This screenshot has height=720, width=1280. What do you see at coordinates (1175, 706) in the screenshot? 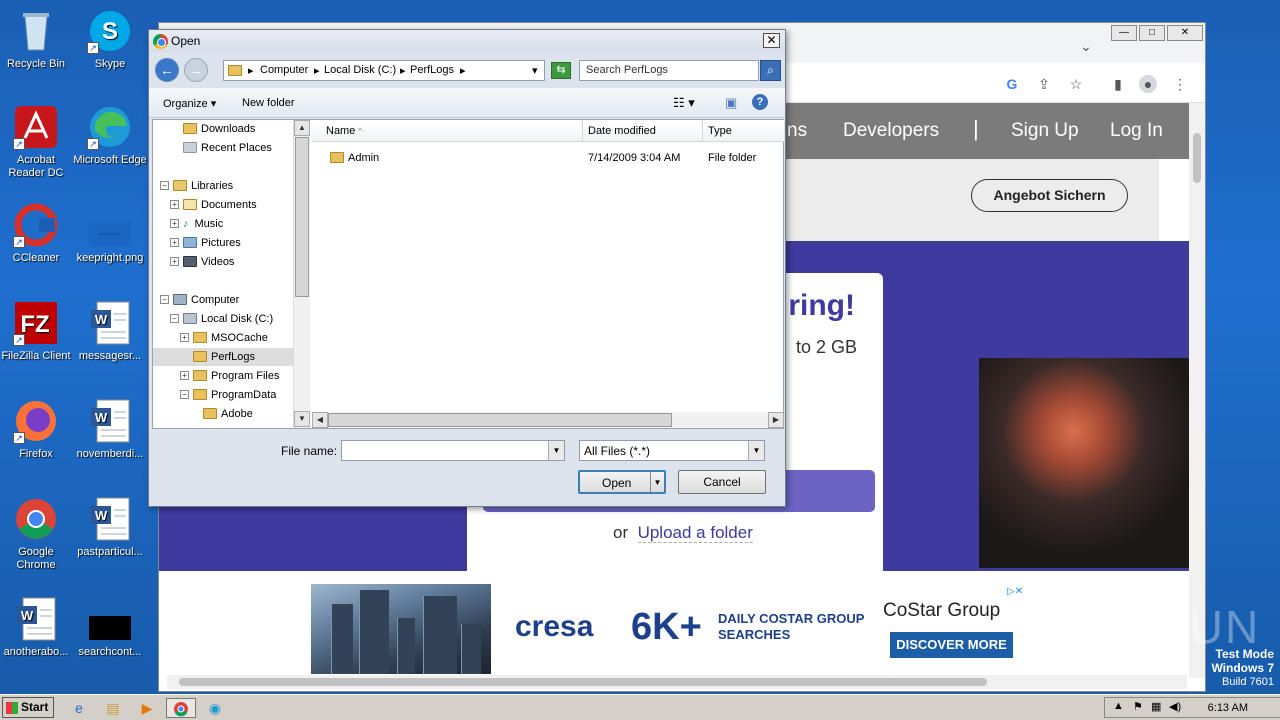
I see `volume-icon: ◀)` at bounding box center [1175, 706].